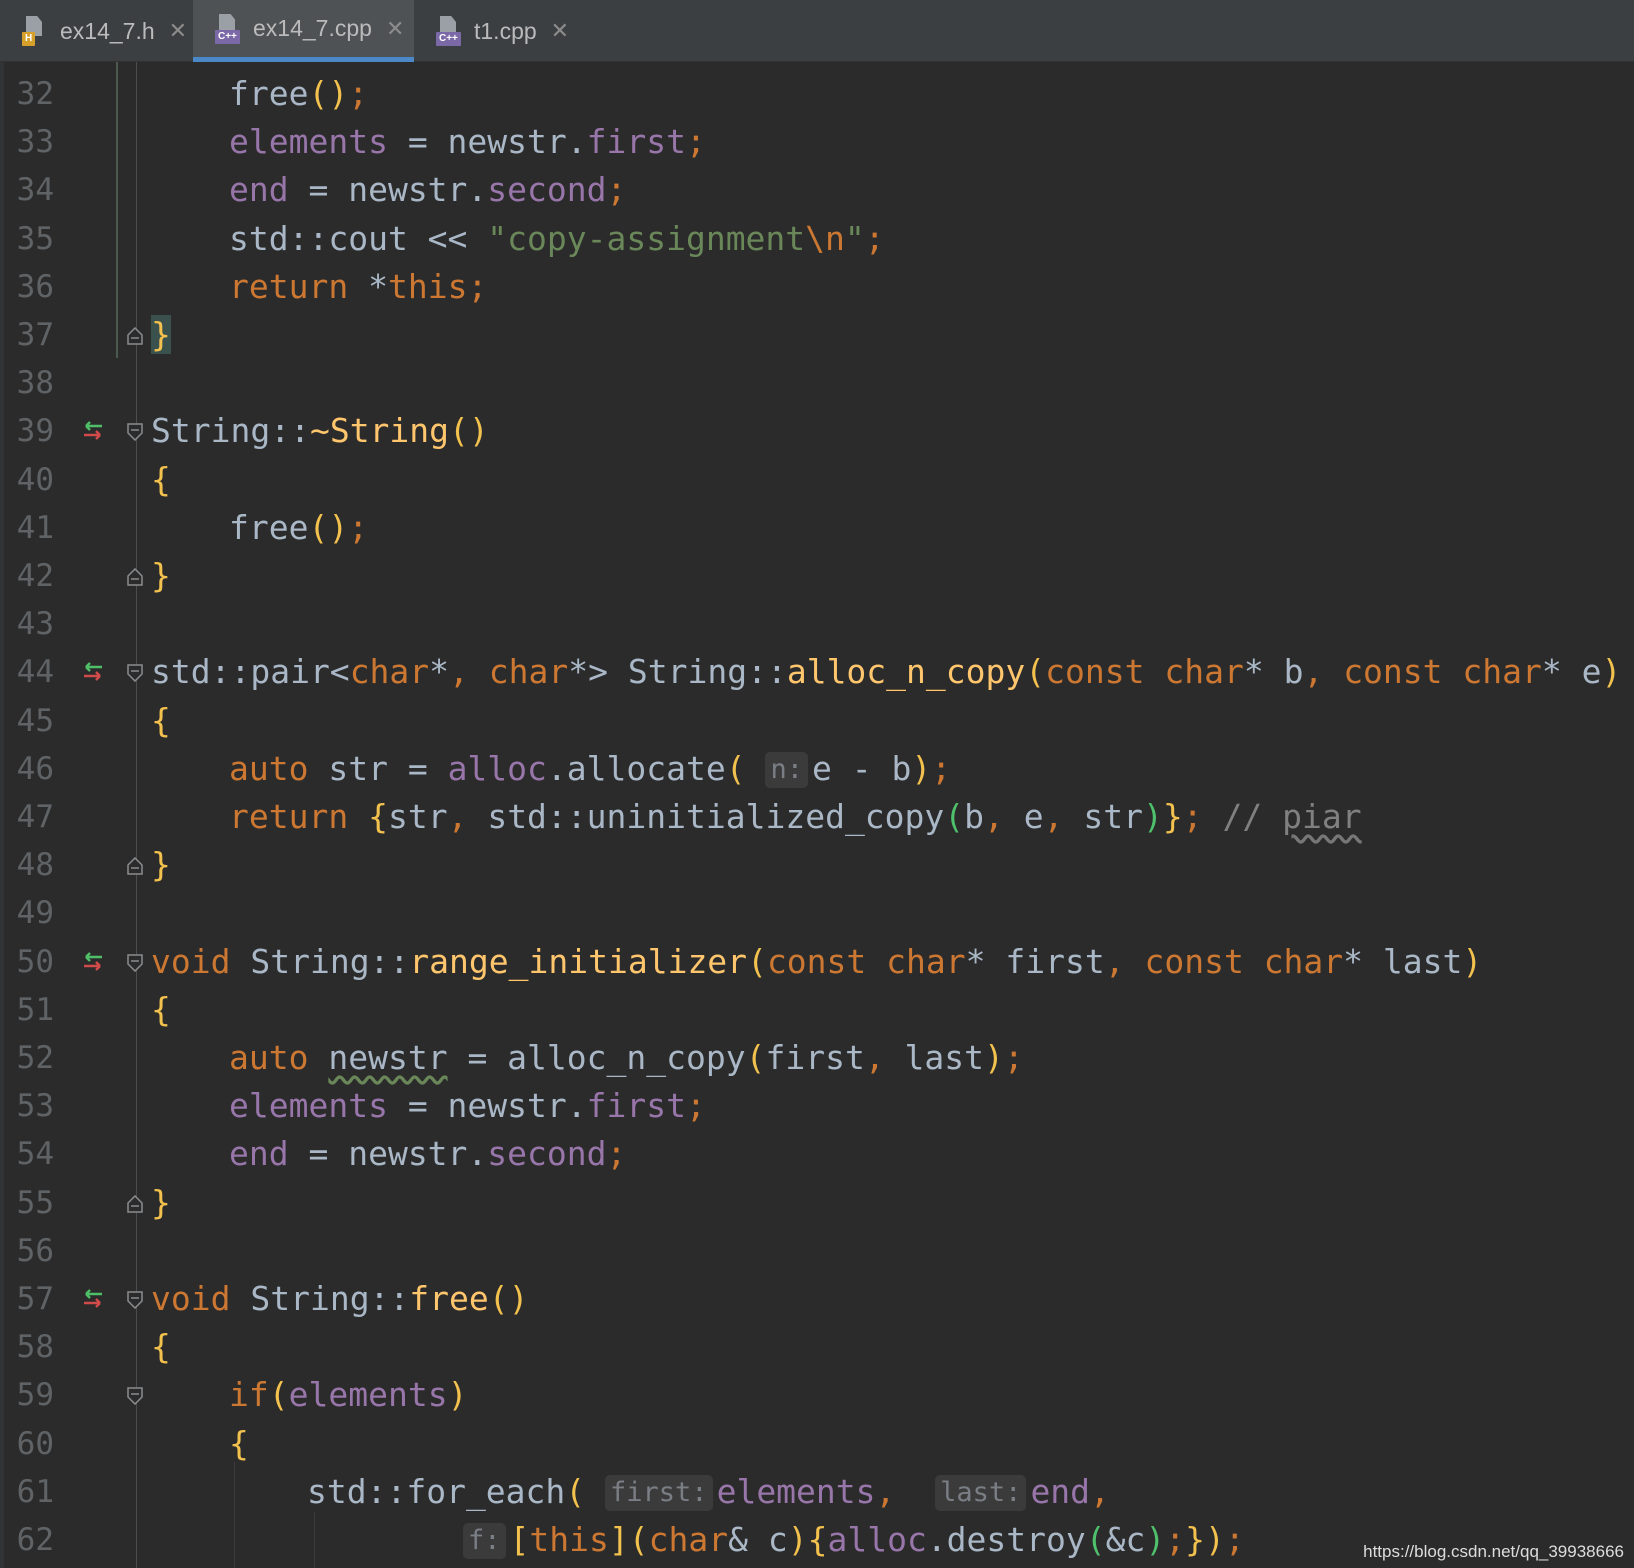  Describe the element at coordinates (35, 479) in the screenshot. I see `line-number: 40` at that location.